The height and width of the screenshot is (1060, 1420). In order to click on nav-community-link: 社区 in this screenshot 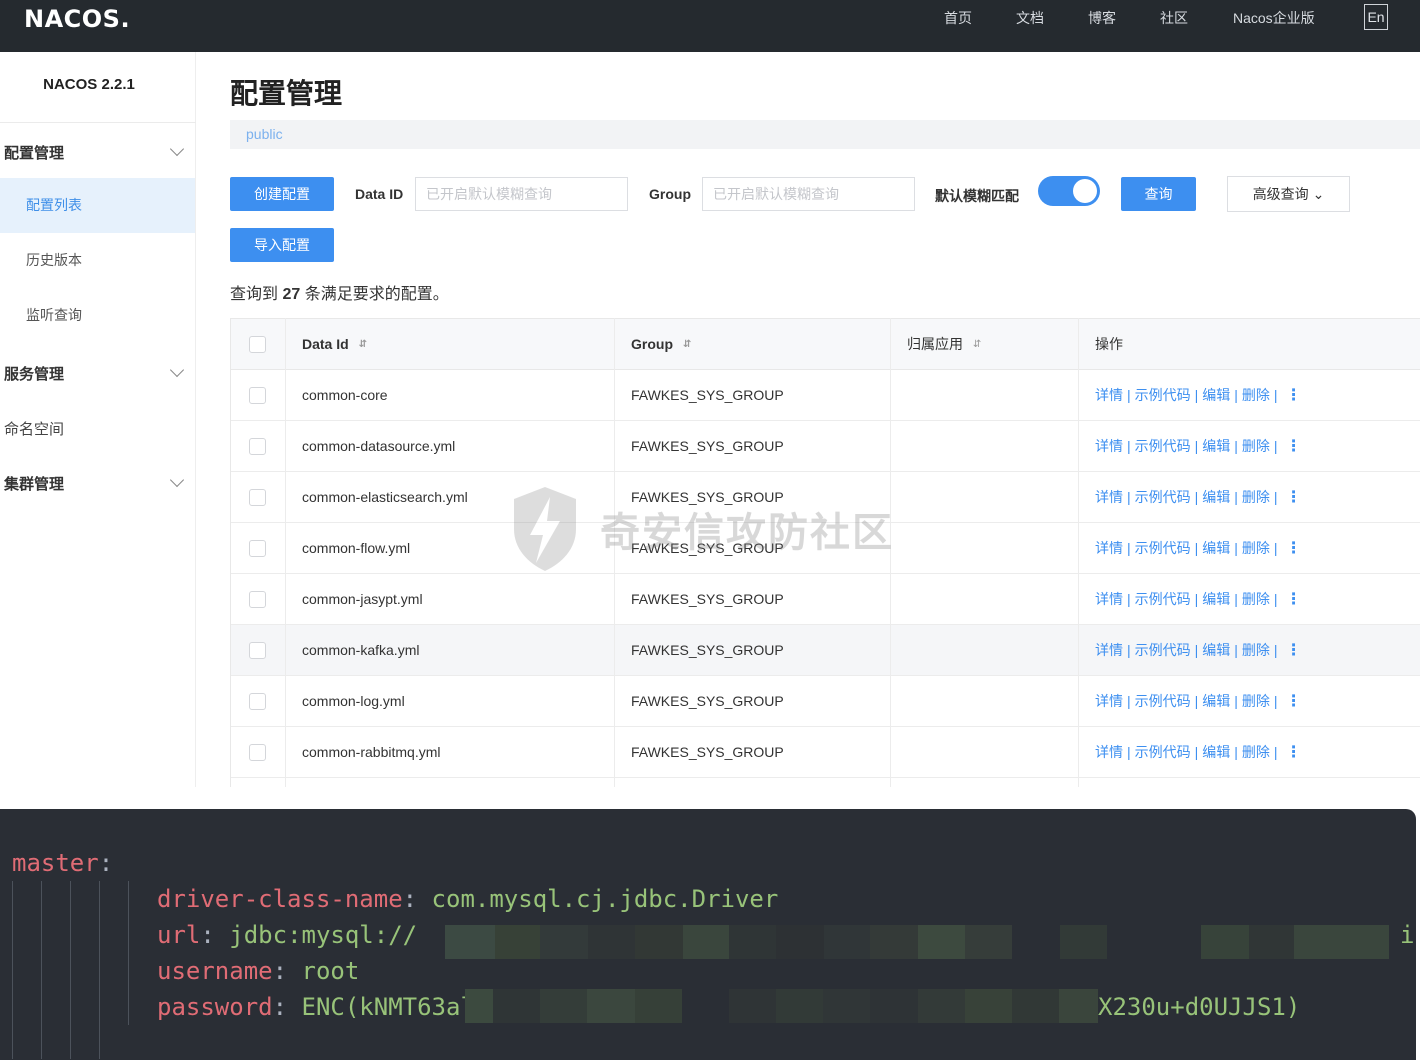, I will do `click(1174, 18)`.